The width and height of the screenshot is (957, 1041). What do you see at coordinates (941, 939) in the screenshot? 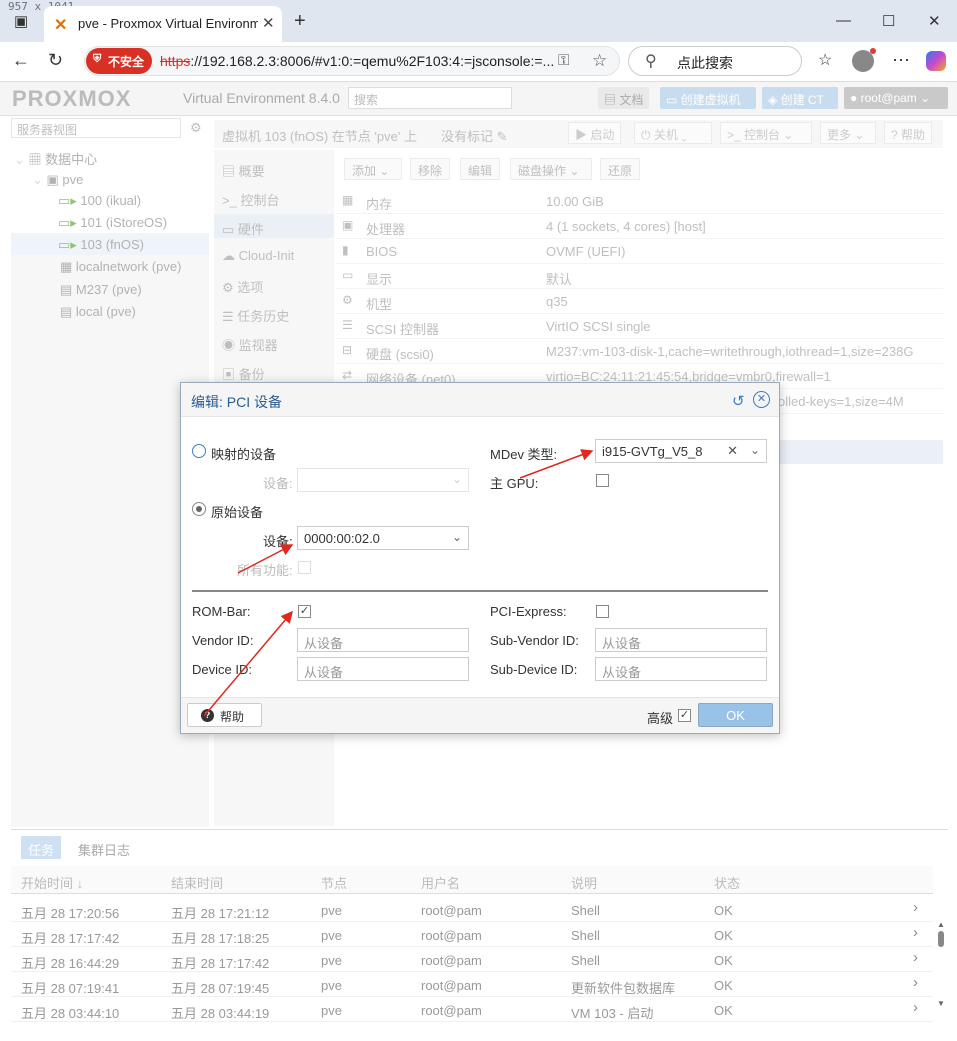
I see `scroll-thumb` at bounding box center [941, 939].